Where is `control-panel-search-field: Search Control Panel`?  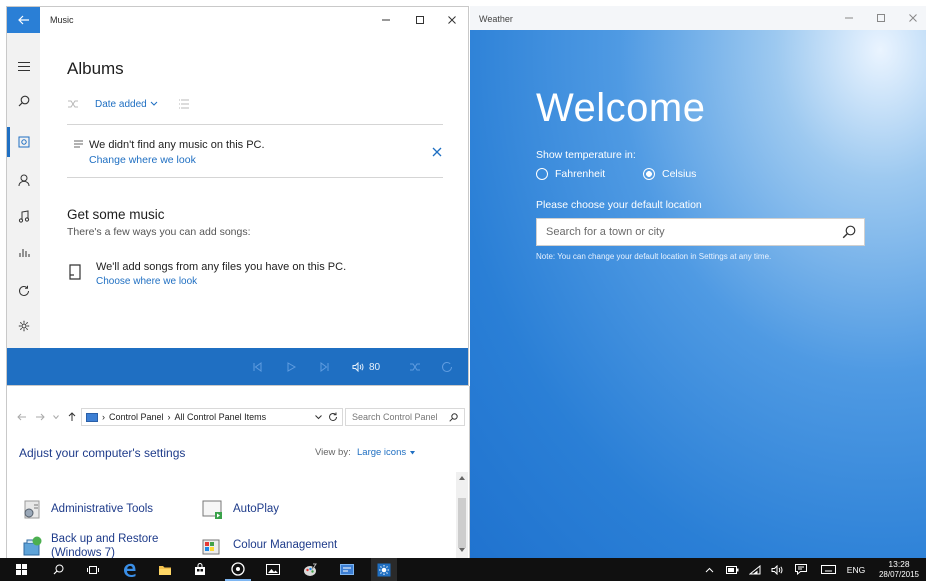
control-panel-search-field: Search Control Panel is located at coordinates (405, 417).